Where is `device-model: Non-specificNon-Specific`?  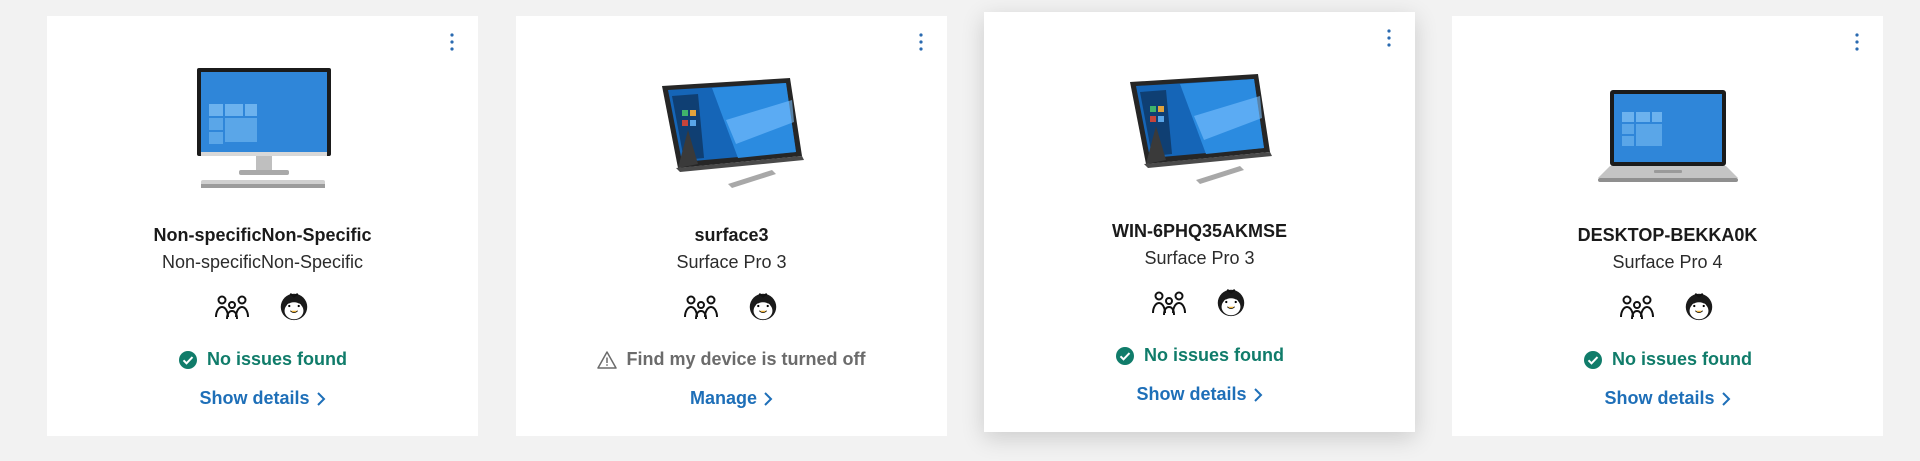 device-model: Non-specificNon-Specific is located at coordinates (262, 262).